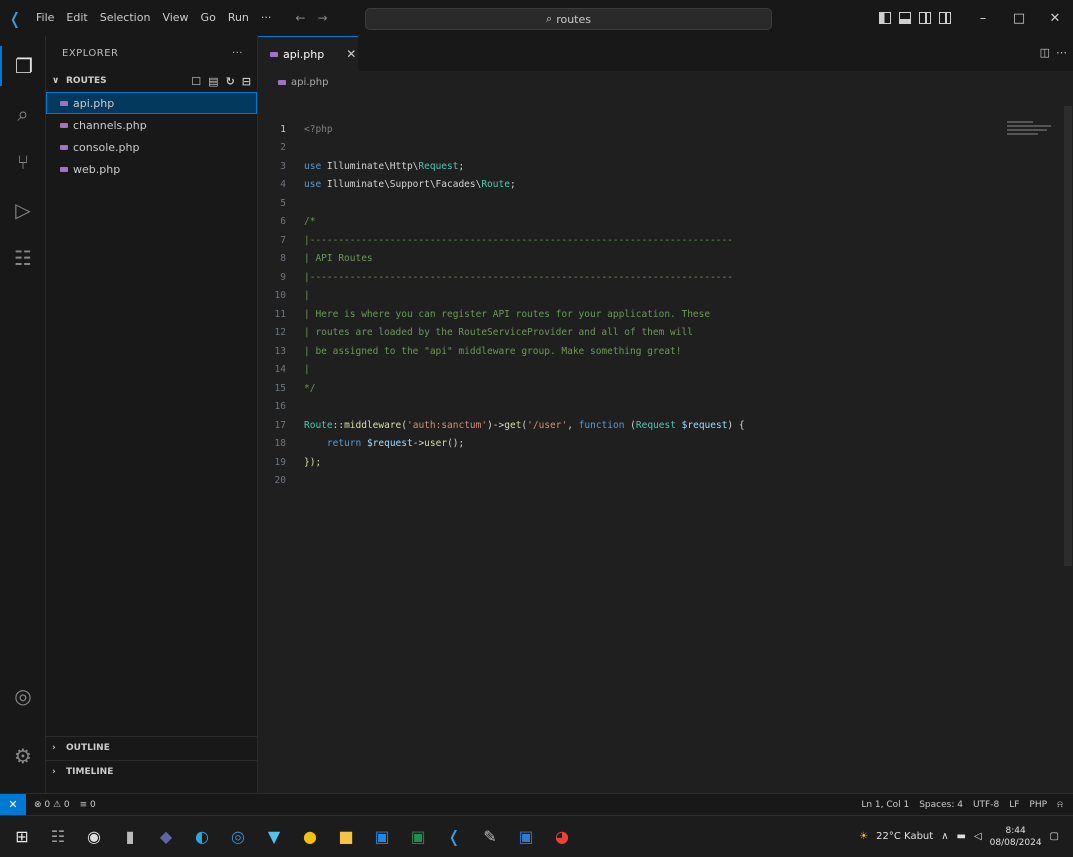 The width and height of the screenshot is (1073, 857). Describe the element at coordinates (630, 425) in the screenshot. I see `code-punc: (` at that location.